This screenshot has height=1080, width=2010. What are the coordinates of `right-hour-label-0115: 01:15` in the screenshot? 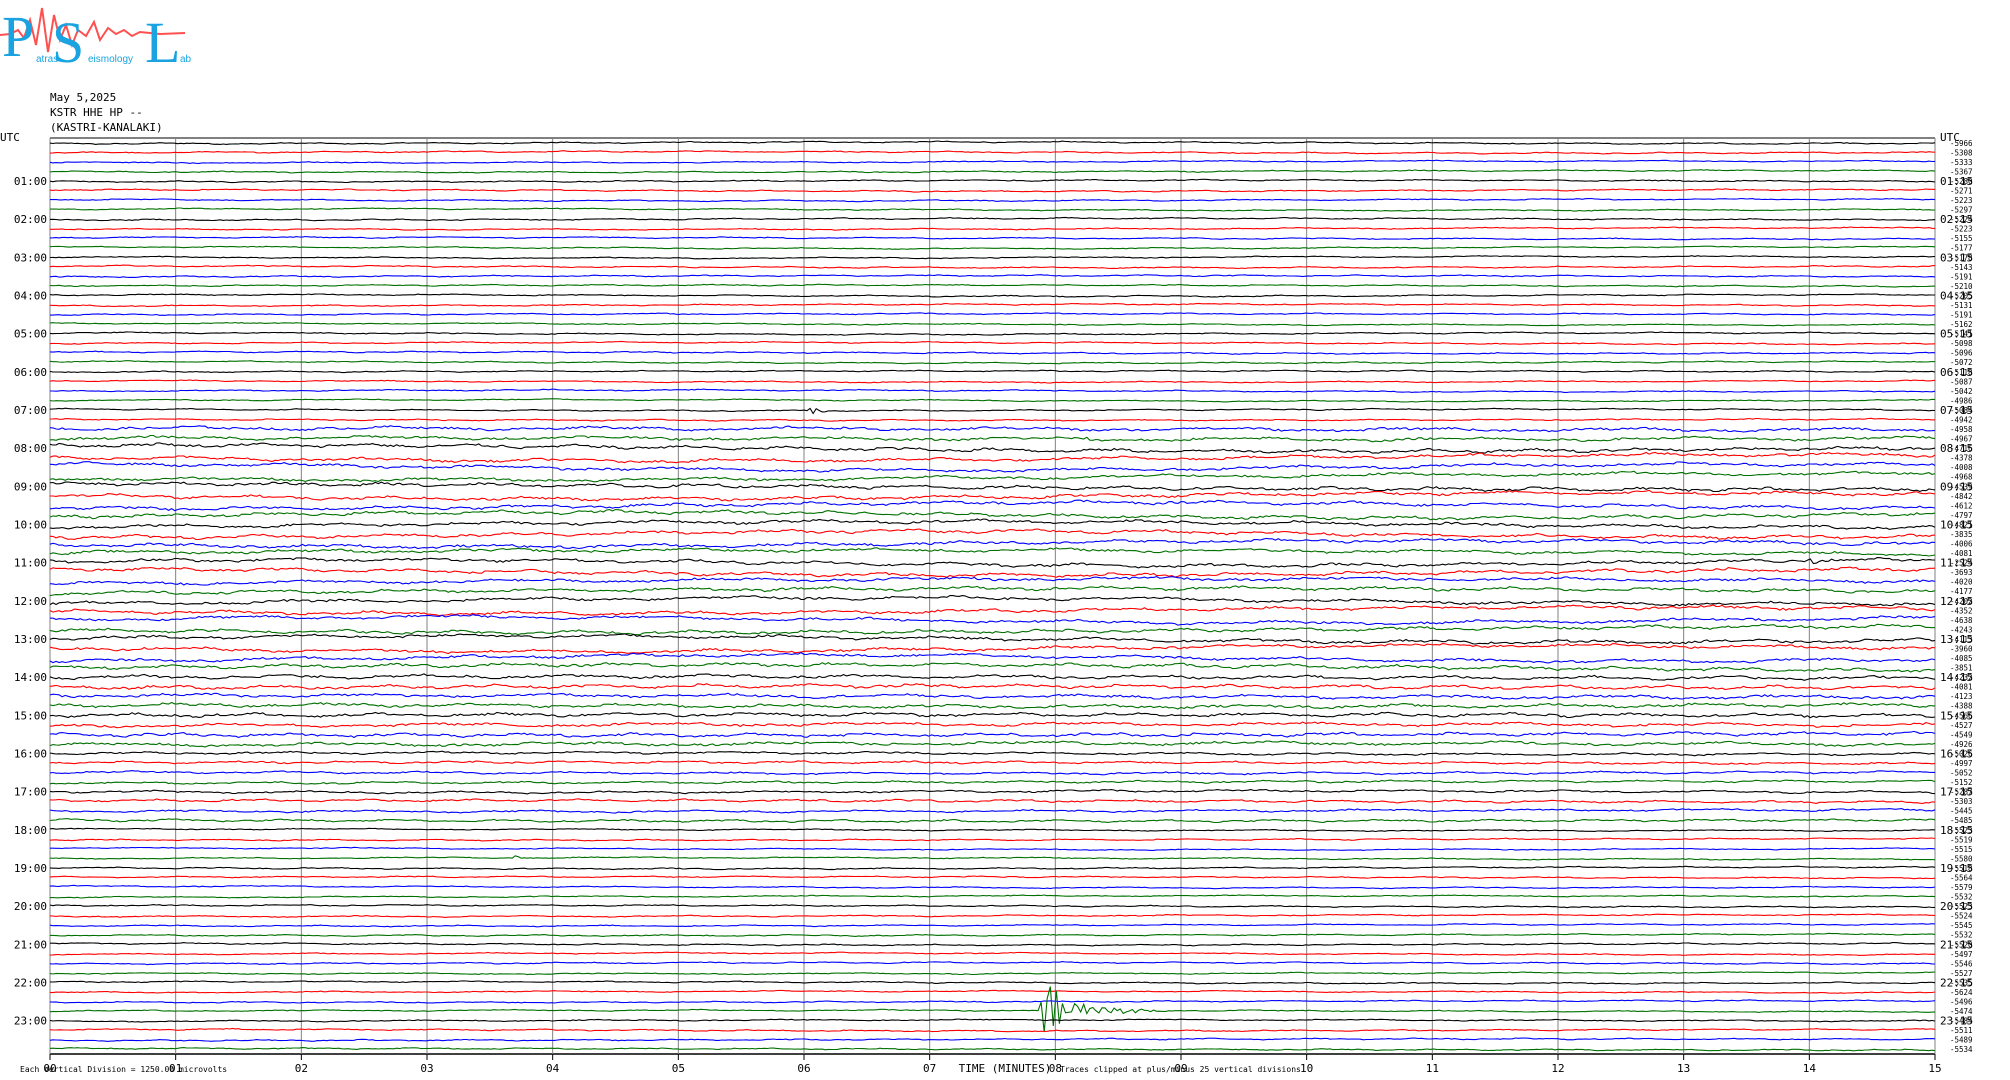 It's located at (1956, 181).